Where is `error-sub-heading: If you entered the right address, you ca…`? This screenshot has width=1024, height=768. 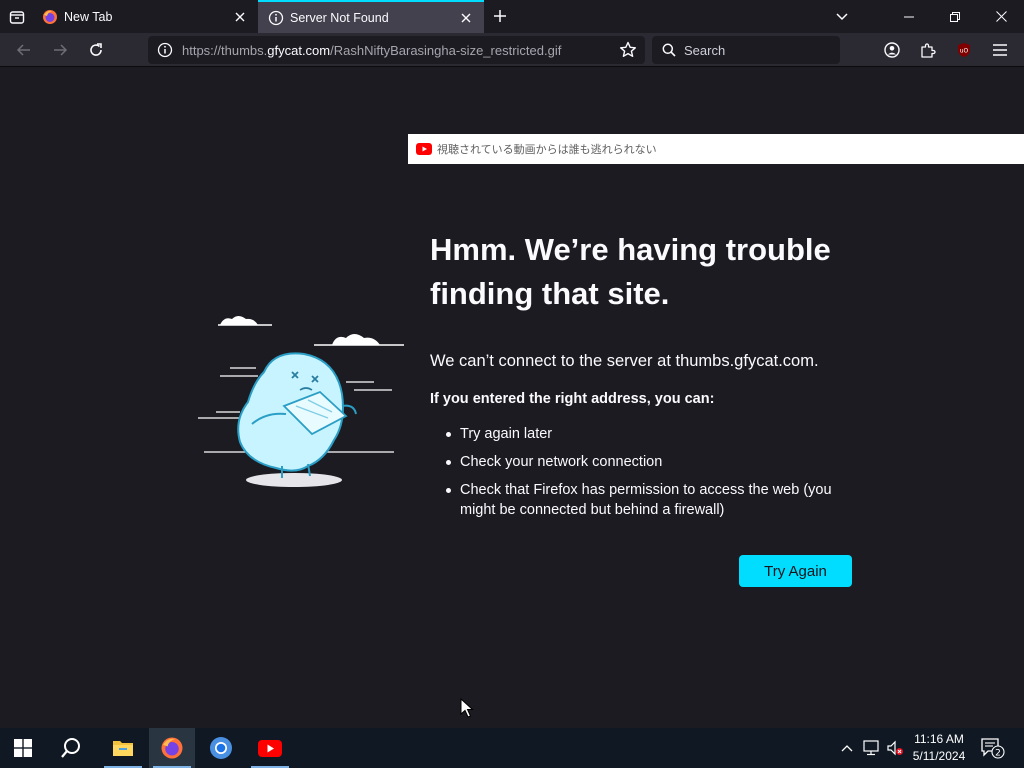 error-sub-heading: If you entered the right address, you ca… is located at coordinates (572, 399).